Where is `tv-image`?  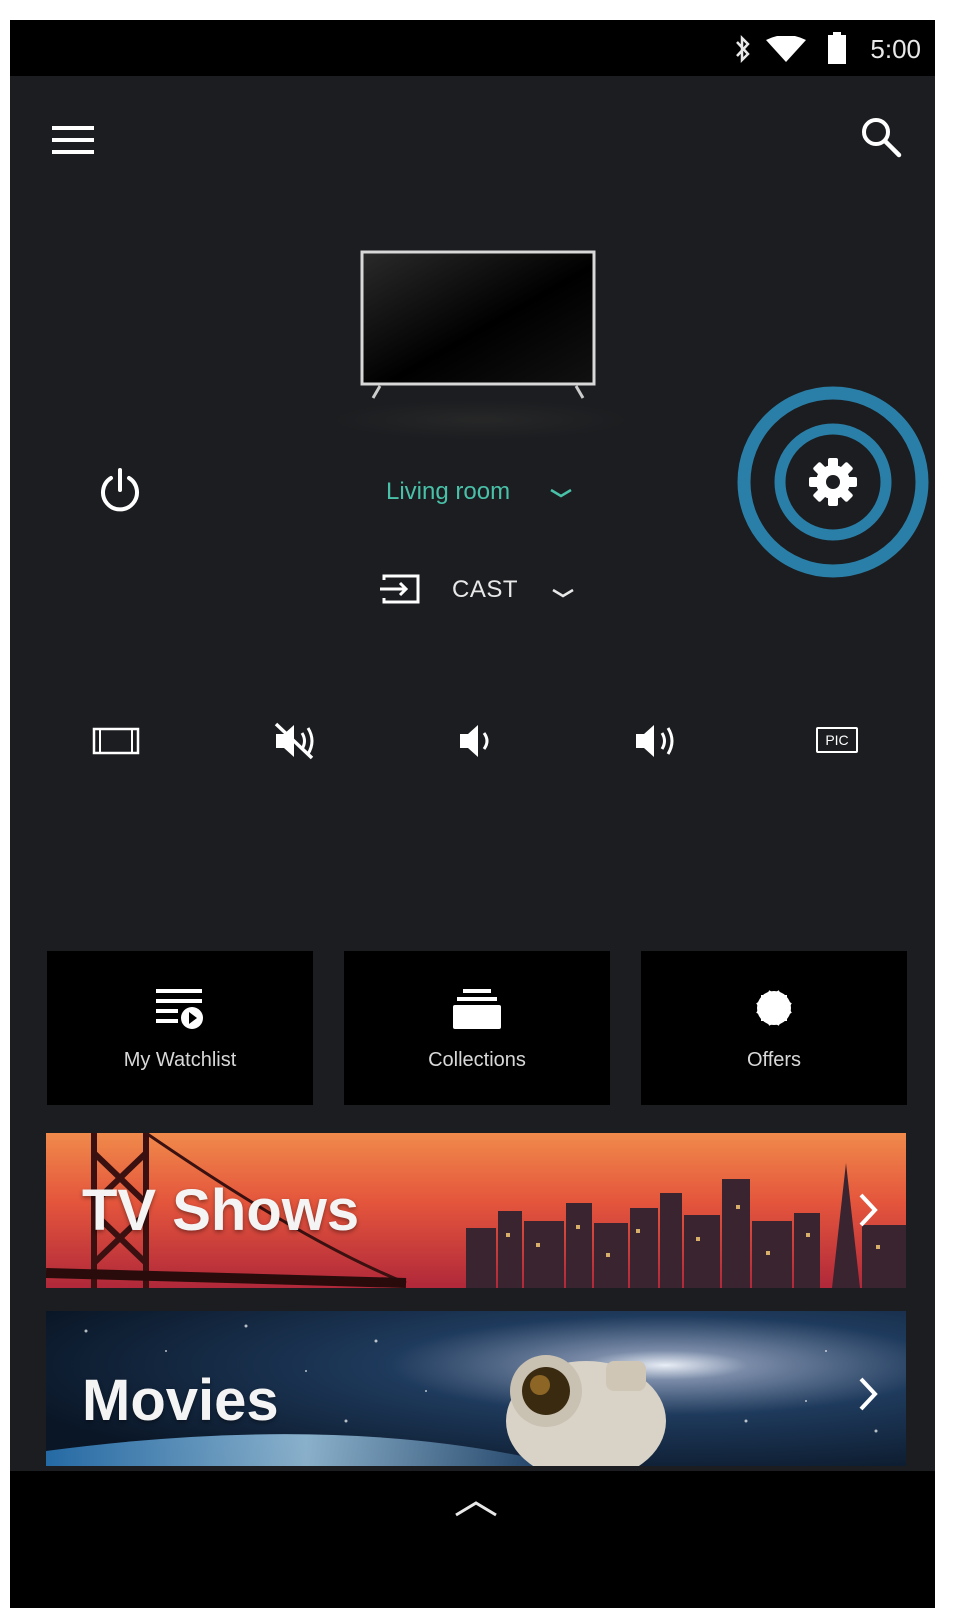 tv-image is located at coordinates (478, 324).